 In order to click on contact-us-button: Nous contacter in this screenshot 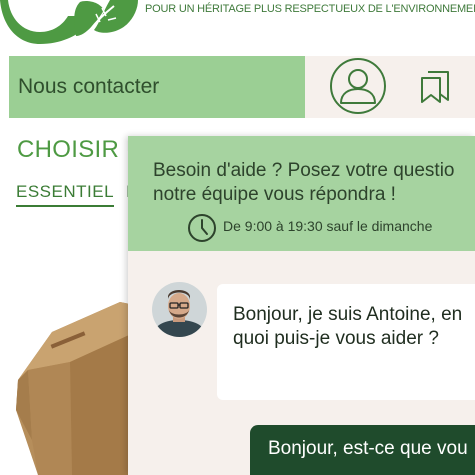, I will do `click(157, 87)`.